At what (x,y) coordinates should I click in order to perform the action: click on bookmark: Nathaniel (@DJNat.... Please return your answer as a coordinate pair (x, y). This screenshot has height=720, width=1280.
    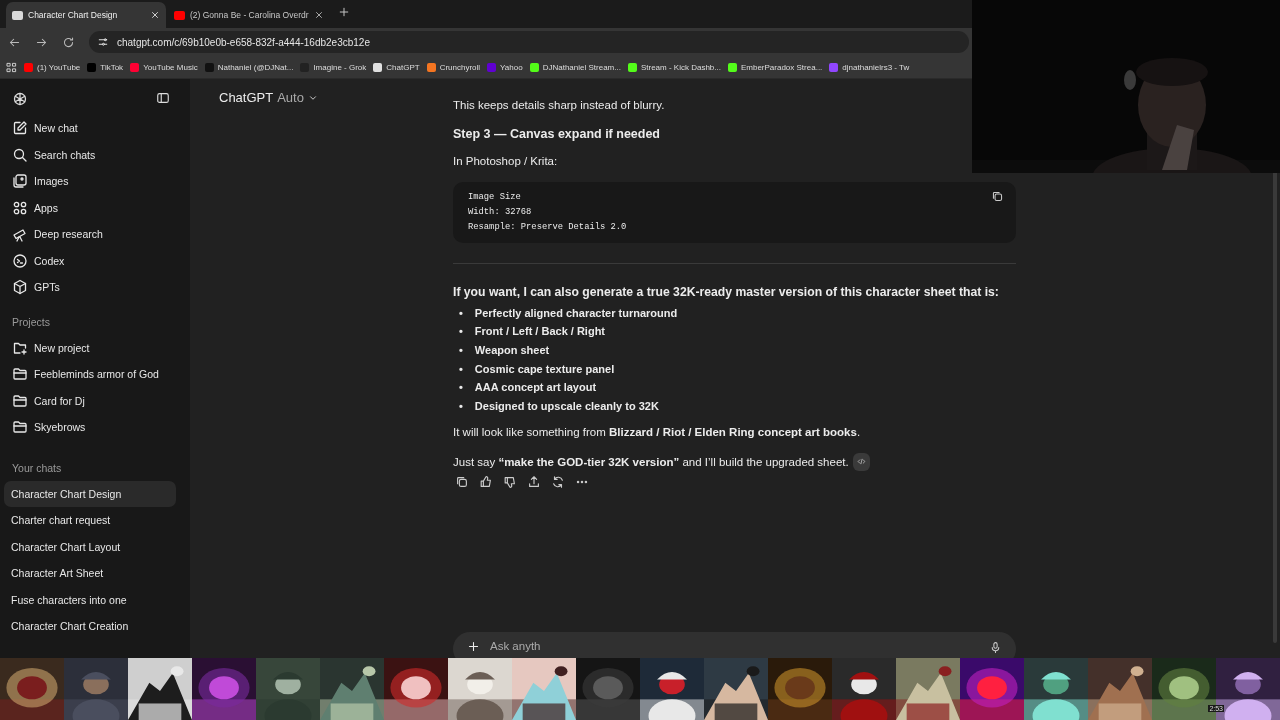
    Looking at the image, I should click on (249, 67).